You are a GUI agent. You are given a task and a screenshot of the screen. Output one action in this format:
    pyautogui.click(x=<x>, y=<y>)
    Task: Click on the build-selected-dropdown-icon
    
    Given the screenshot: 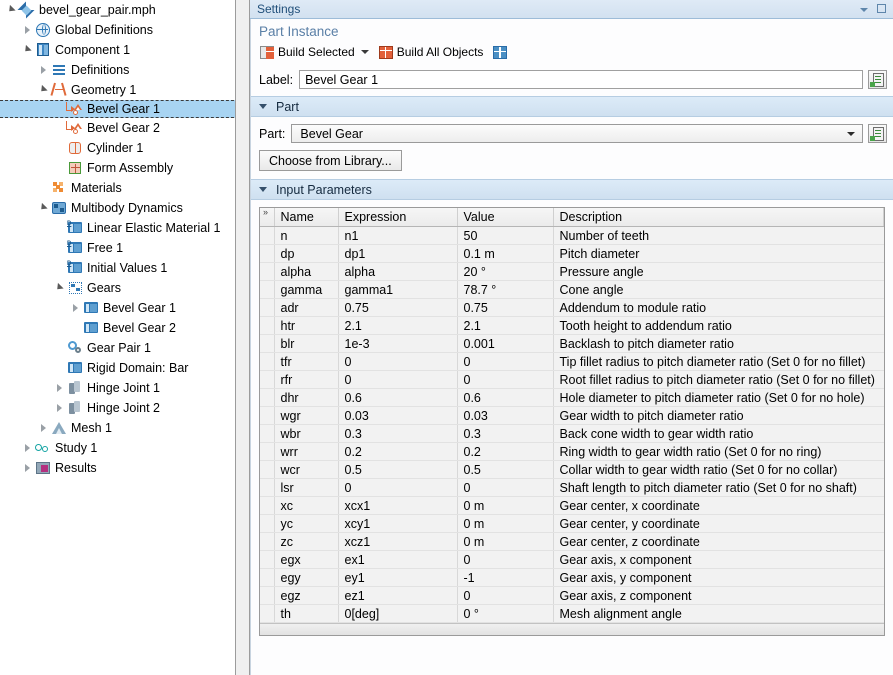 What is the action you would take?
    pyautogui.click(x=364, y=52)
    